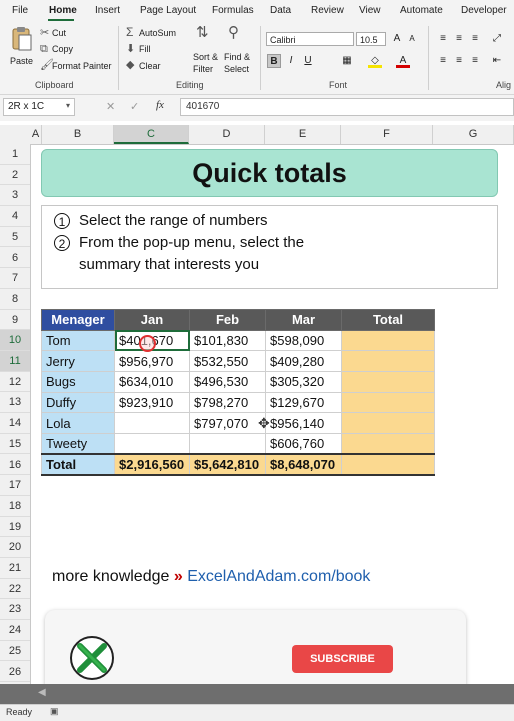 Image resolution: width=514 pixels, height=721 pixels. What do you see at coordinates (15, 527) in the screenshot?
I see `row-header: 19` at bounding box center [15, 527].